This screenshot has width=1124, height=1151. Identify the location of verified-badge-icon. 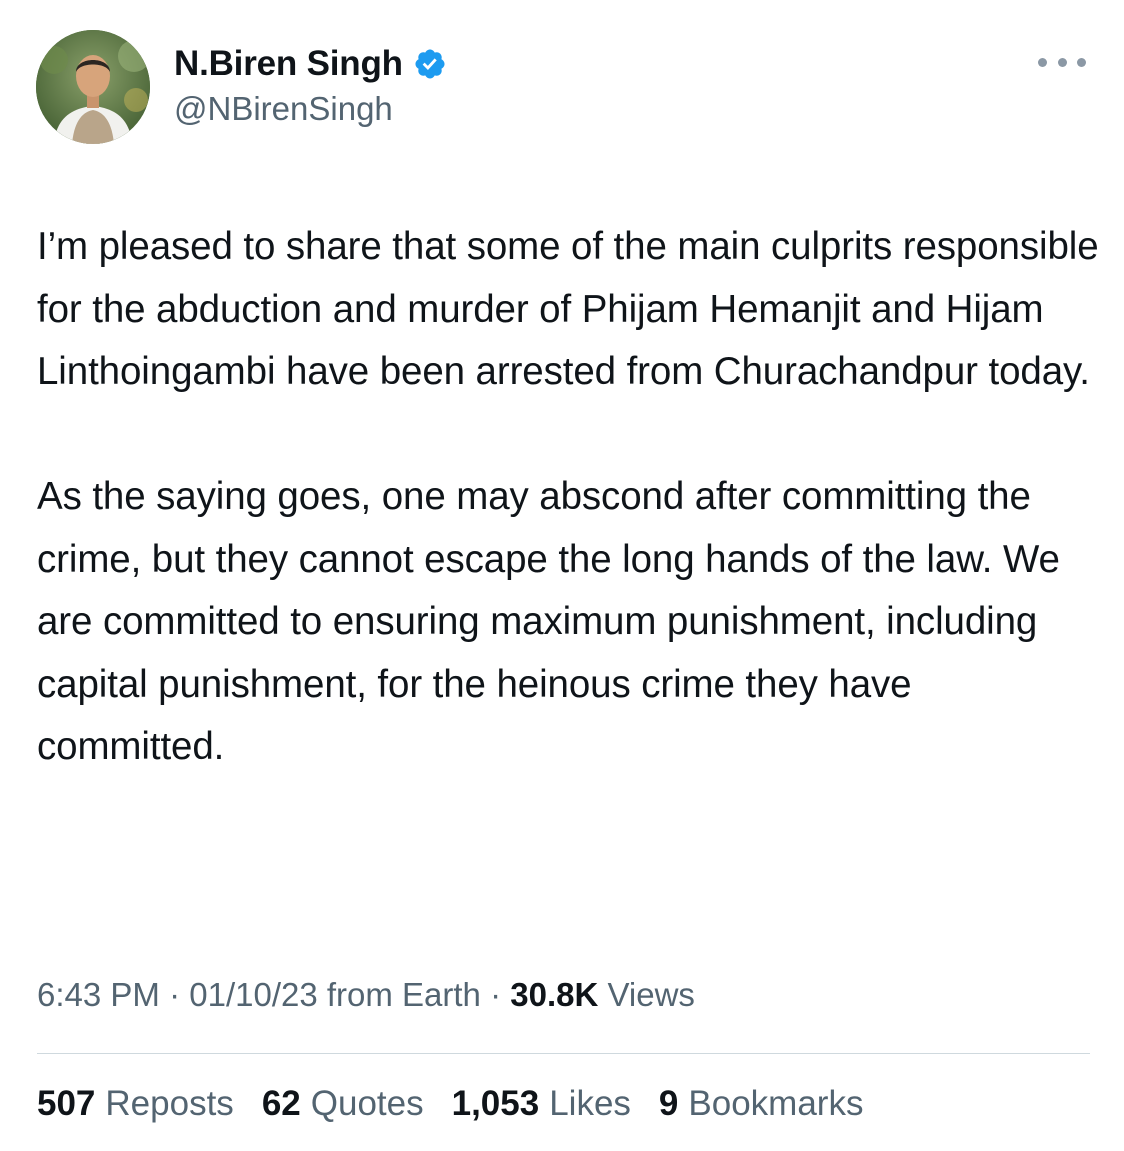
(430, 64).